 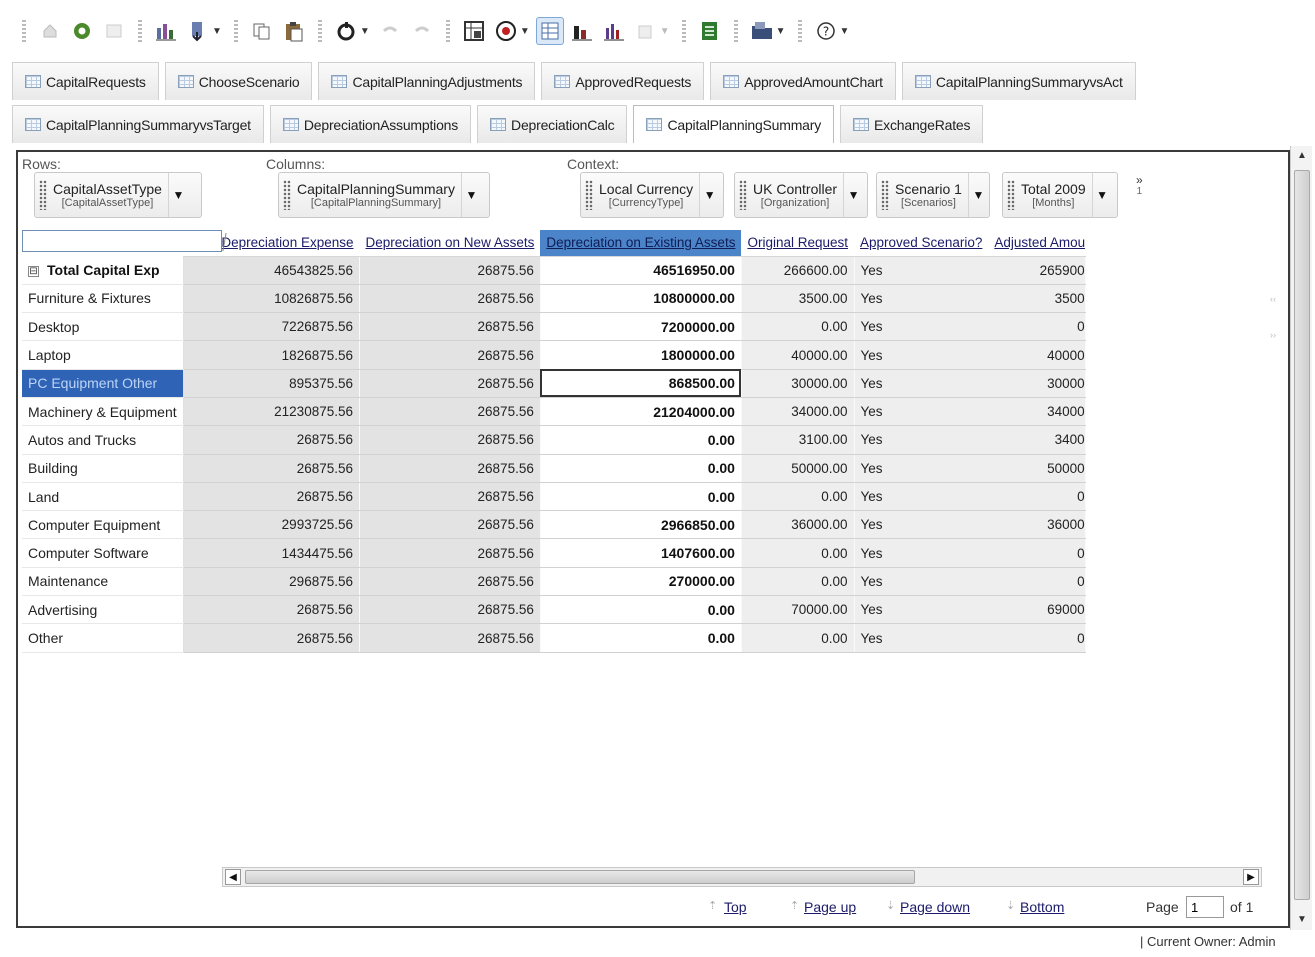 What do you see at coordinates (641, 525) in the screenshot?
I see `table-cell: 2966850.00` at bounding box center [641, 525].